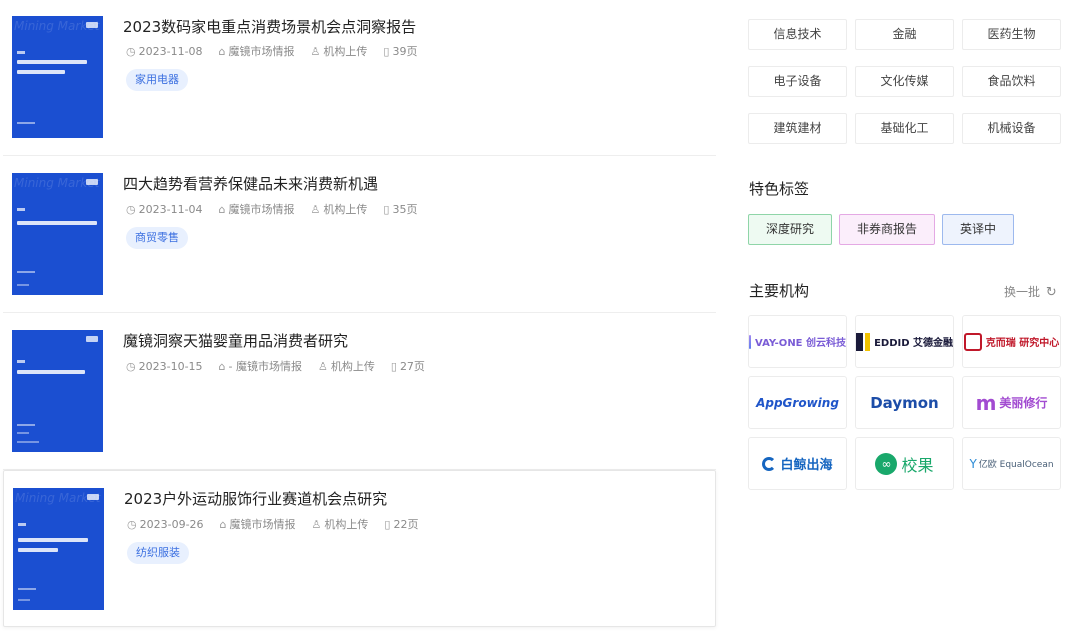 The image size is (1080, 643). I want to click on institution-logo-xiaoguo: ∞ 校果, so click(904, 463).